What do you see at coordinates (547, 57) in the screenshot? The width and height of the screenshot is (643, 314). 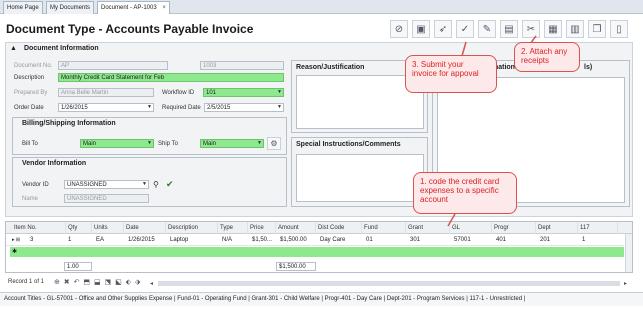 I see `callout-attach: 2. Attach any receipts` at bounding box center [547, 57].